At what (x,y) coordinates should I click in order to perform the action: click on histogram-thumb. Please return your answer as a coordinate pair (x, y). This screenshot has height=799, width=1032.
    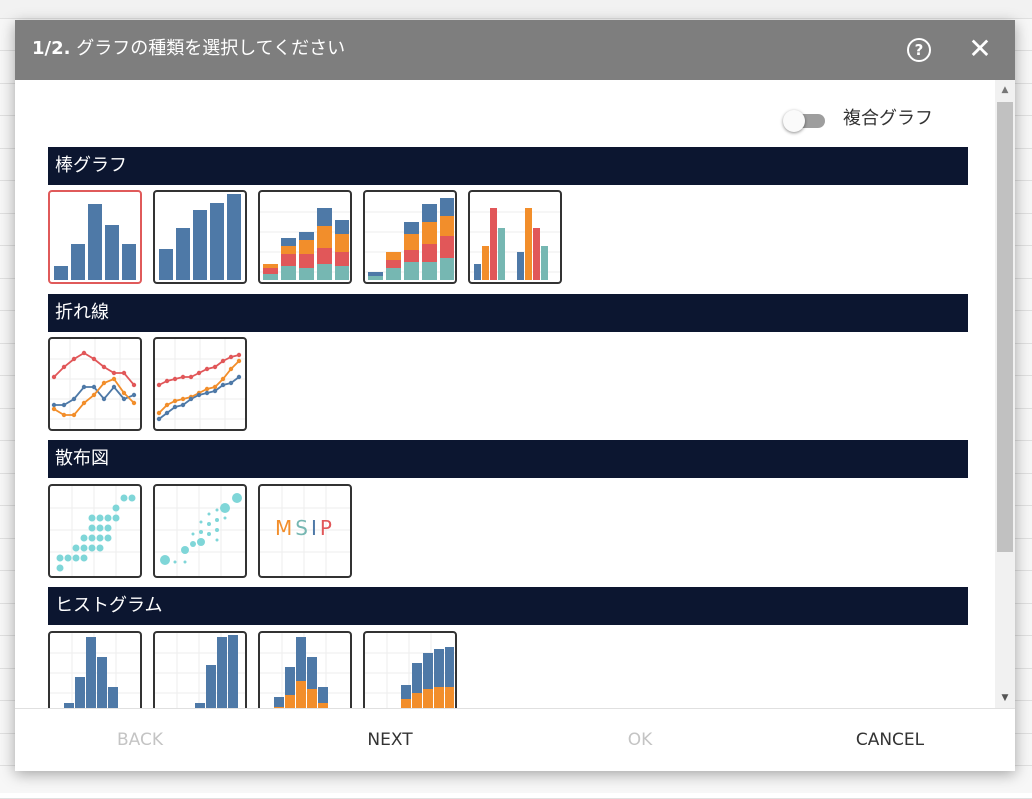
    Looking at the image, I should click on (95, 669).